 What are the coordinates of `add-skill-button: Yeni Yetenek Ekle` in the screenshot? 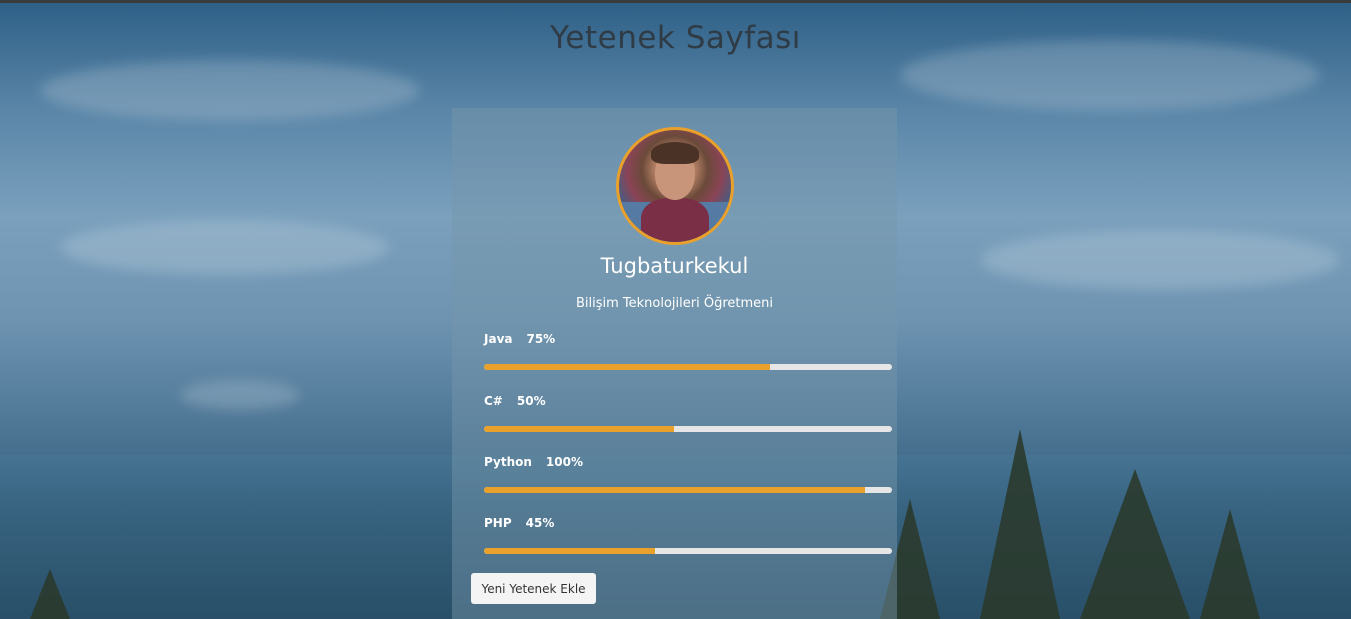 It's located at (533, 588).